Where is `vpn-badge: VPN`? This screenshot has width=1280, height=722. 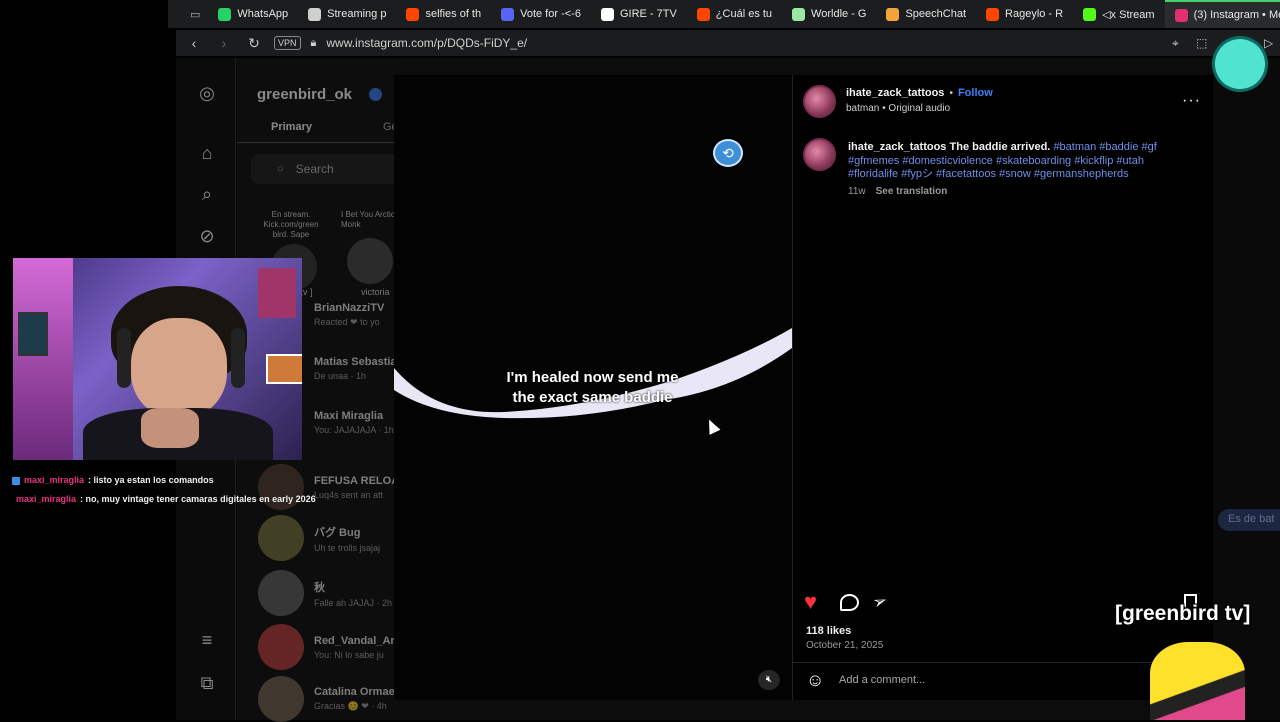 vpn-badge: VPN is located at coordinates (287, 43).